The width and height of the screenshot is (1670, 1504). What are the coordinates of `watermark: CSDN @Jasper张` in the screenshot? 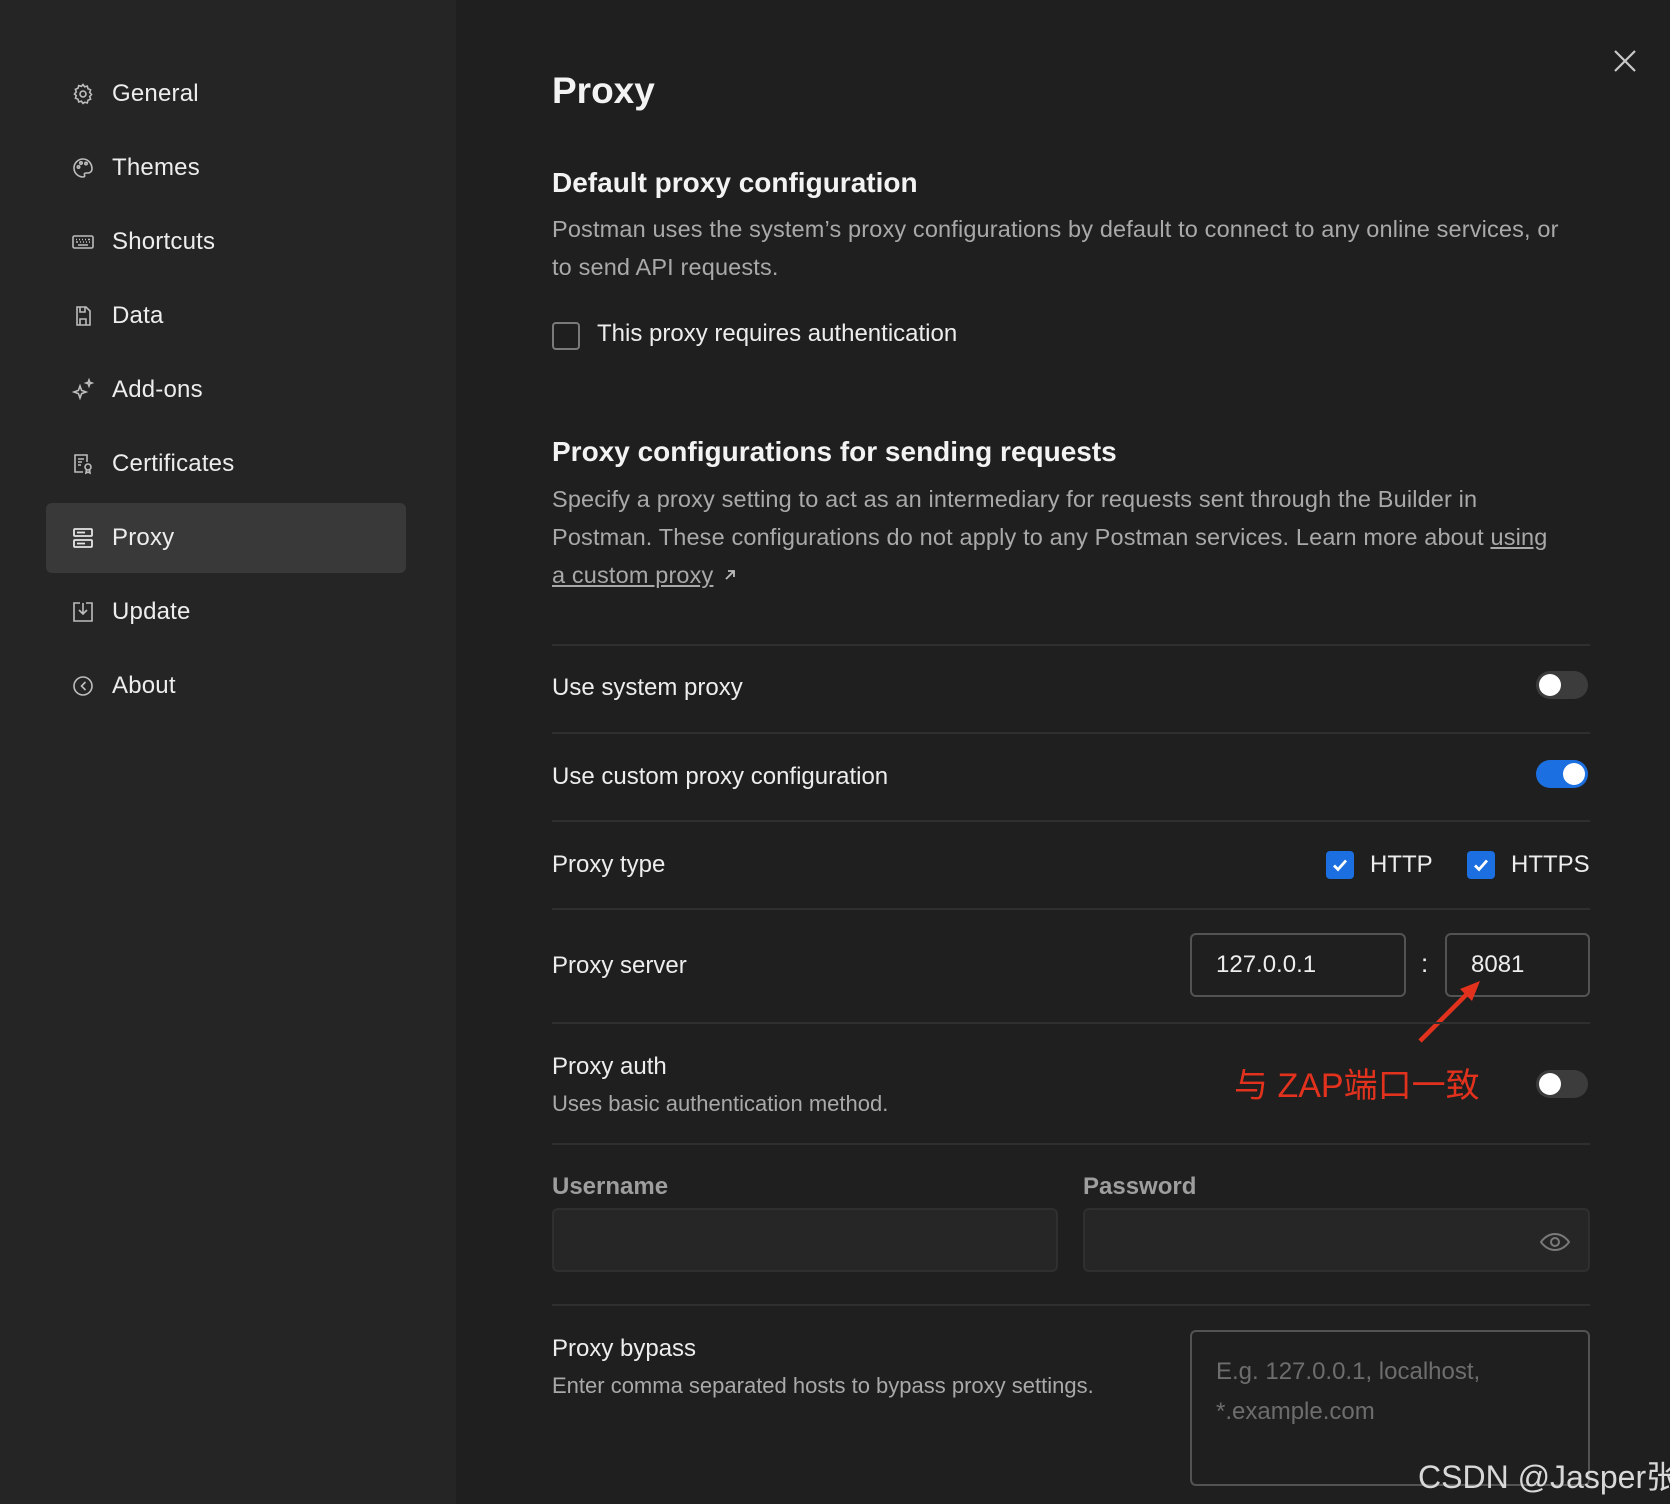 It's located at (1544, 1477).